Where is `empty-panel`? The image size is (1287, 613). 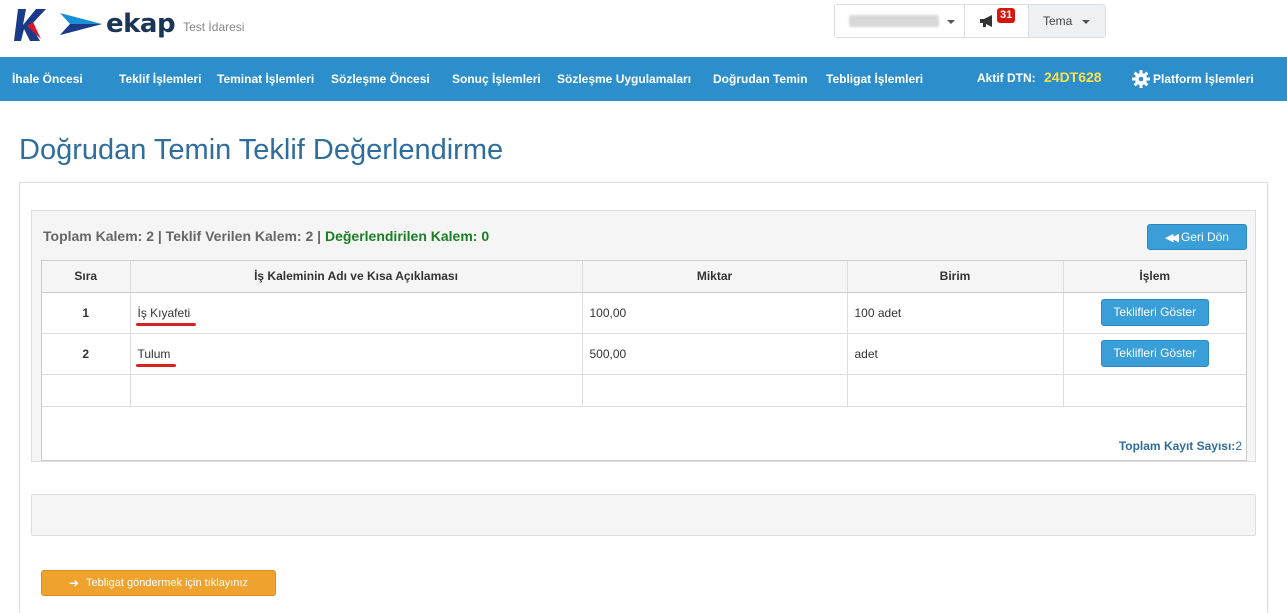 empty-panel is located at coordinates (643, 515).